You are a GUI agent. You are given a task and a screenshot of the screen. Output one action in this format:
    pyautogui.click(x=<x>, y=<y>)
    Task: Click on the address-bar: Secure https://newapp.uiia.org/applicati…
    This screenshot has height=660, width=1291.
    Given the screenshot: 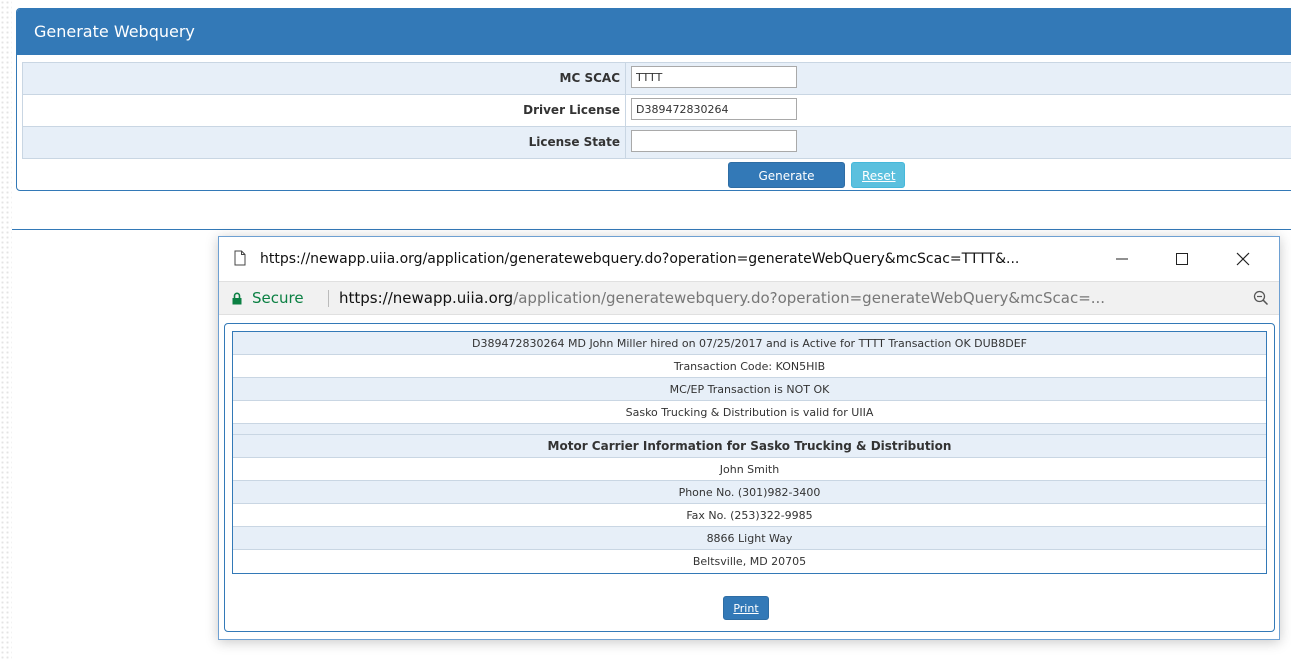 What is the action you would take?
    pyautogui.click(x=749, y=298)
    